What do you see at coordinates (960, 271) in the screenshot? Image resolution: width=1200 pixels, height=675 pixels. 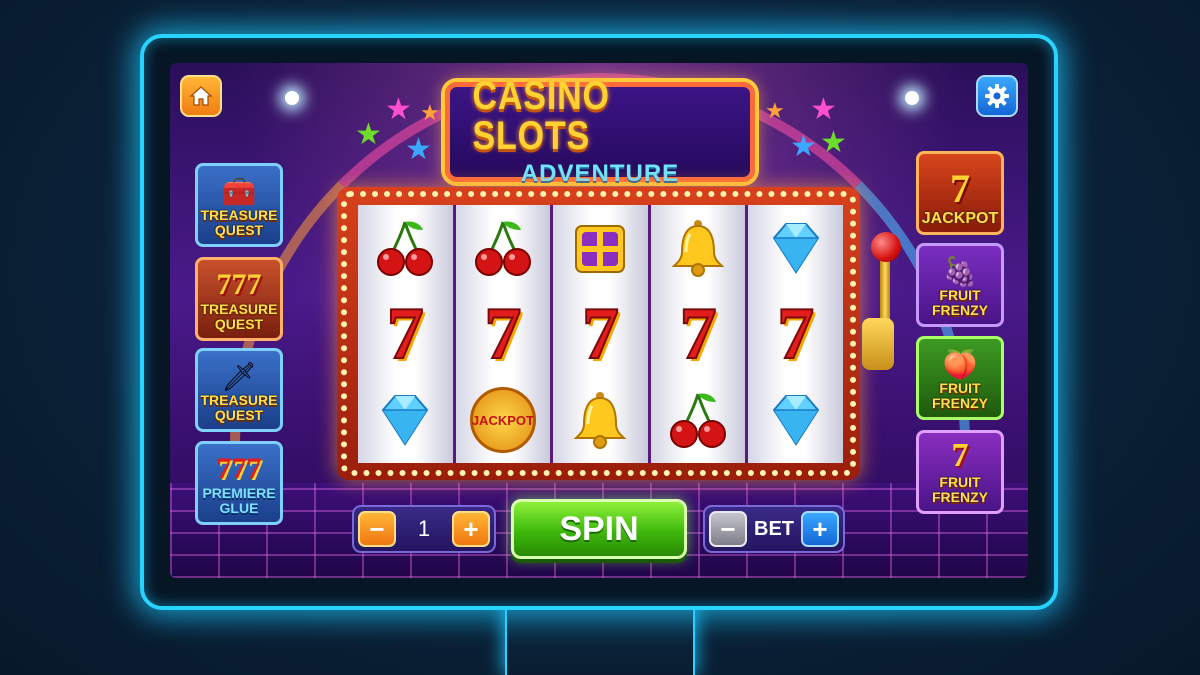 I see `fruits-icon: 🍇` at bounding box center [960, 271].